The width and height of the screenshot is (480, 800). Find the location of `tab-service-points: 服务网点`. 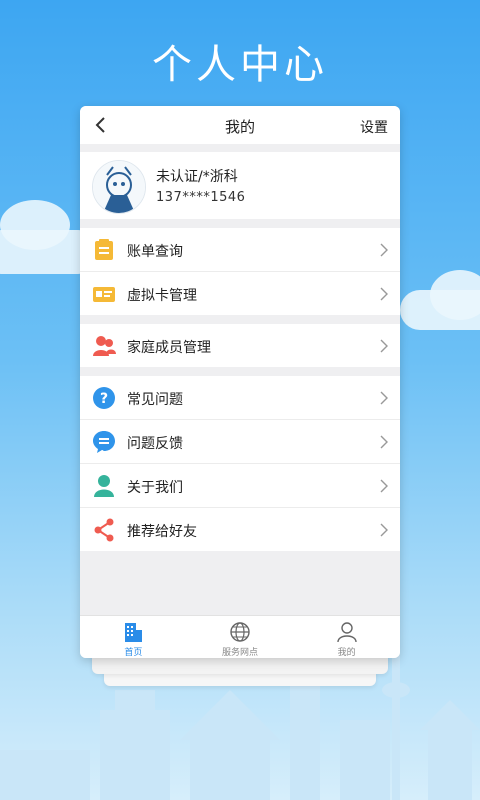

tab-service-points: 服务网点 is located at coordinates (240, 637).